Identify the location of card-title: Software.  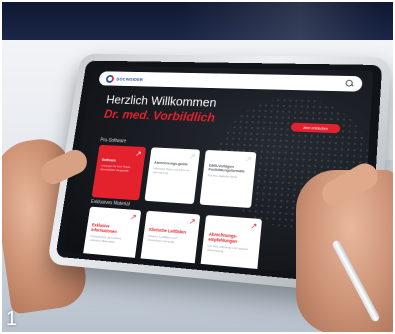
(109, 160).